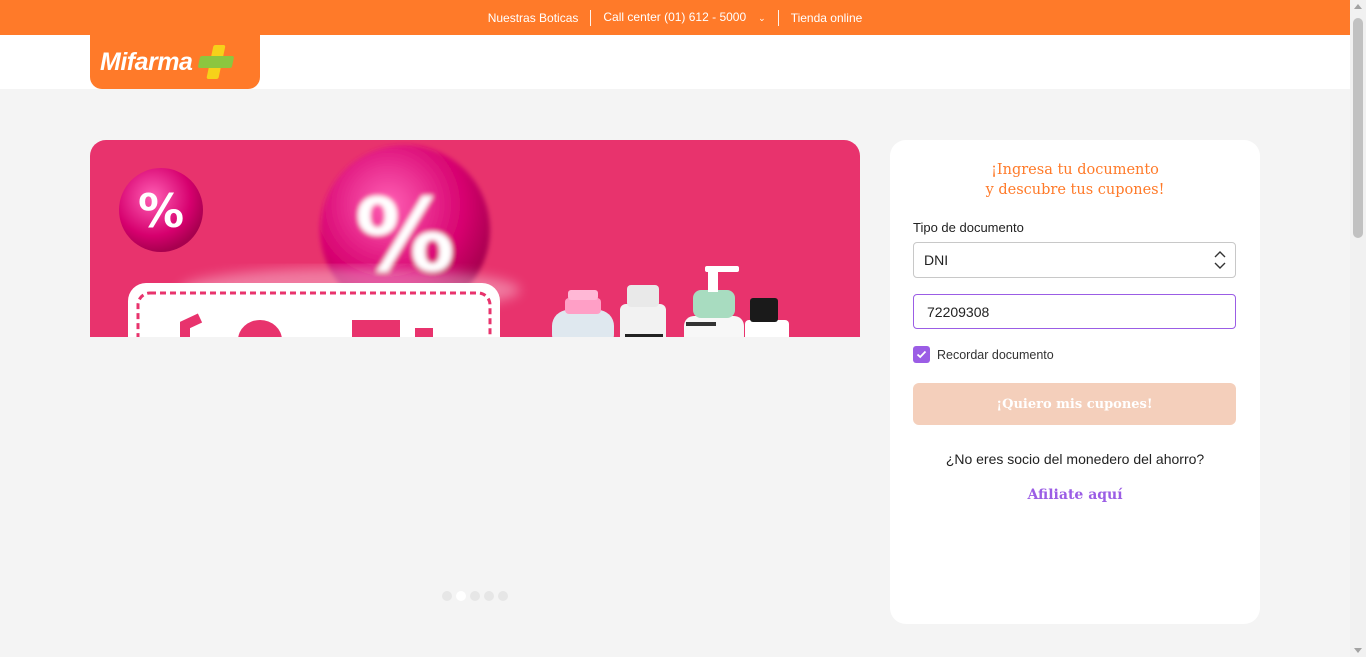  I want to click on checkmark-icon, so click(921, 354).